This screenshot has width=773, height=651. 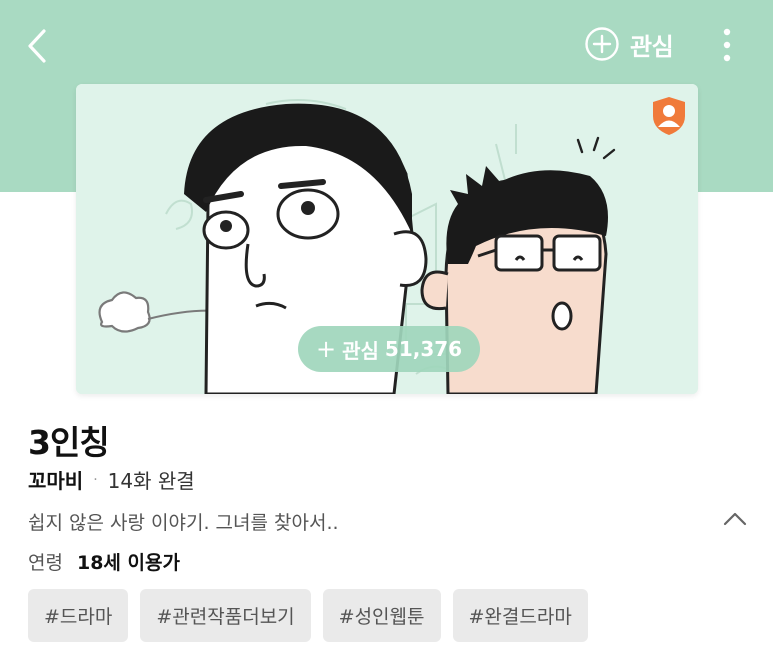 I want to click on tag-chip: #완결드라마, so click(x=520, y=615).